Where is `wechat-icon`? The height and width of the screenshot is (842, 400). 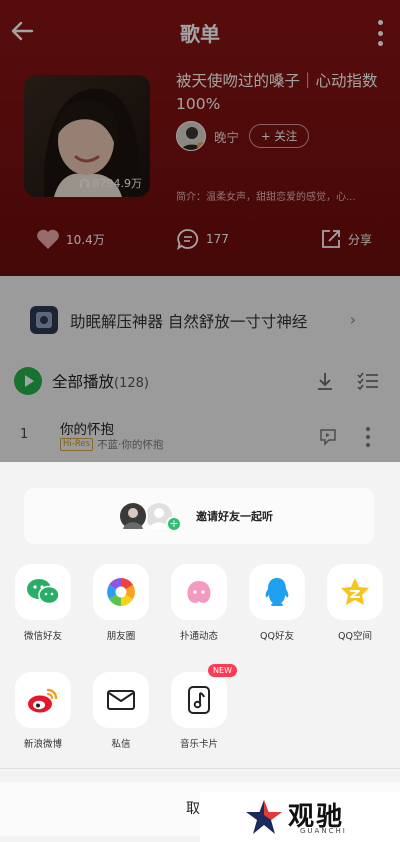 wechat-icon is located at coordinates (43, 592).